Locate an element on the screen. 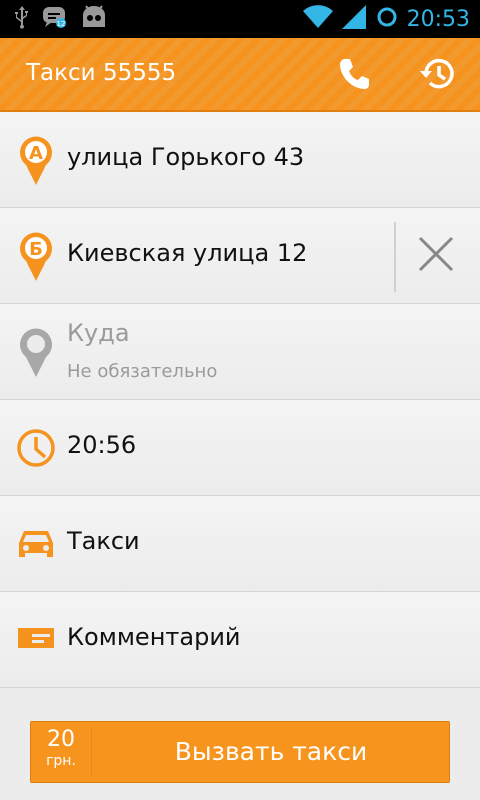 The image size is (480, 800). pin-b-icon: Б is located at coordinates (36, 255).